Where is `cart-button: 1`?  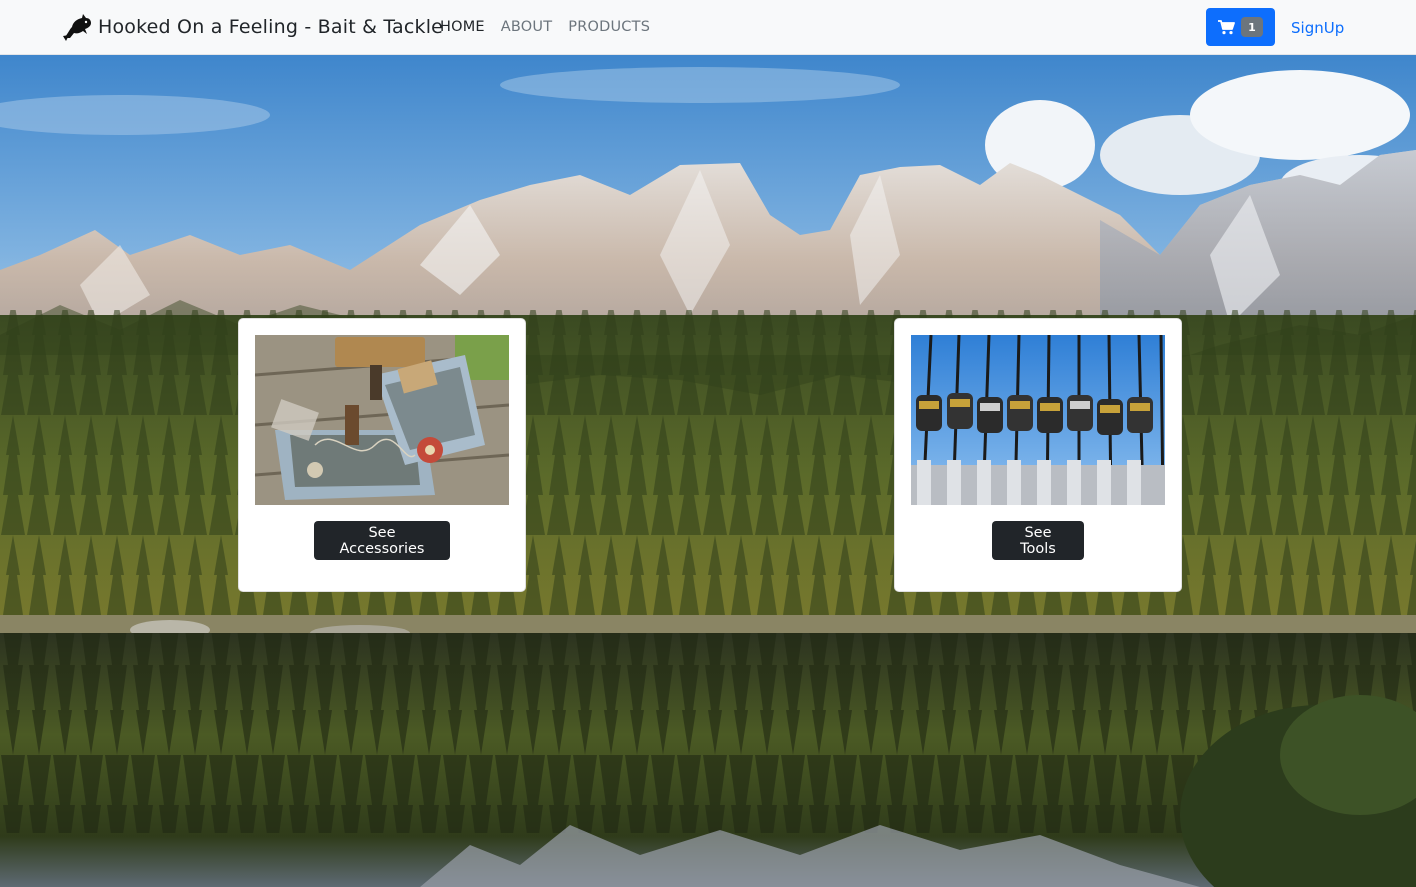 cart-button: 1 is located at coordinates (1240, 27).